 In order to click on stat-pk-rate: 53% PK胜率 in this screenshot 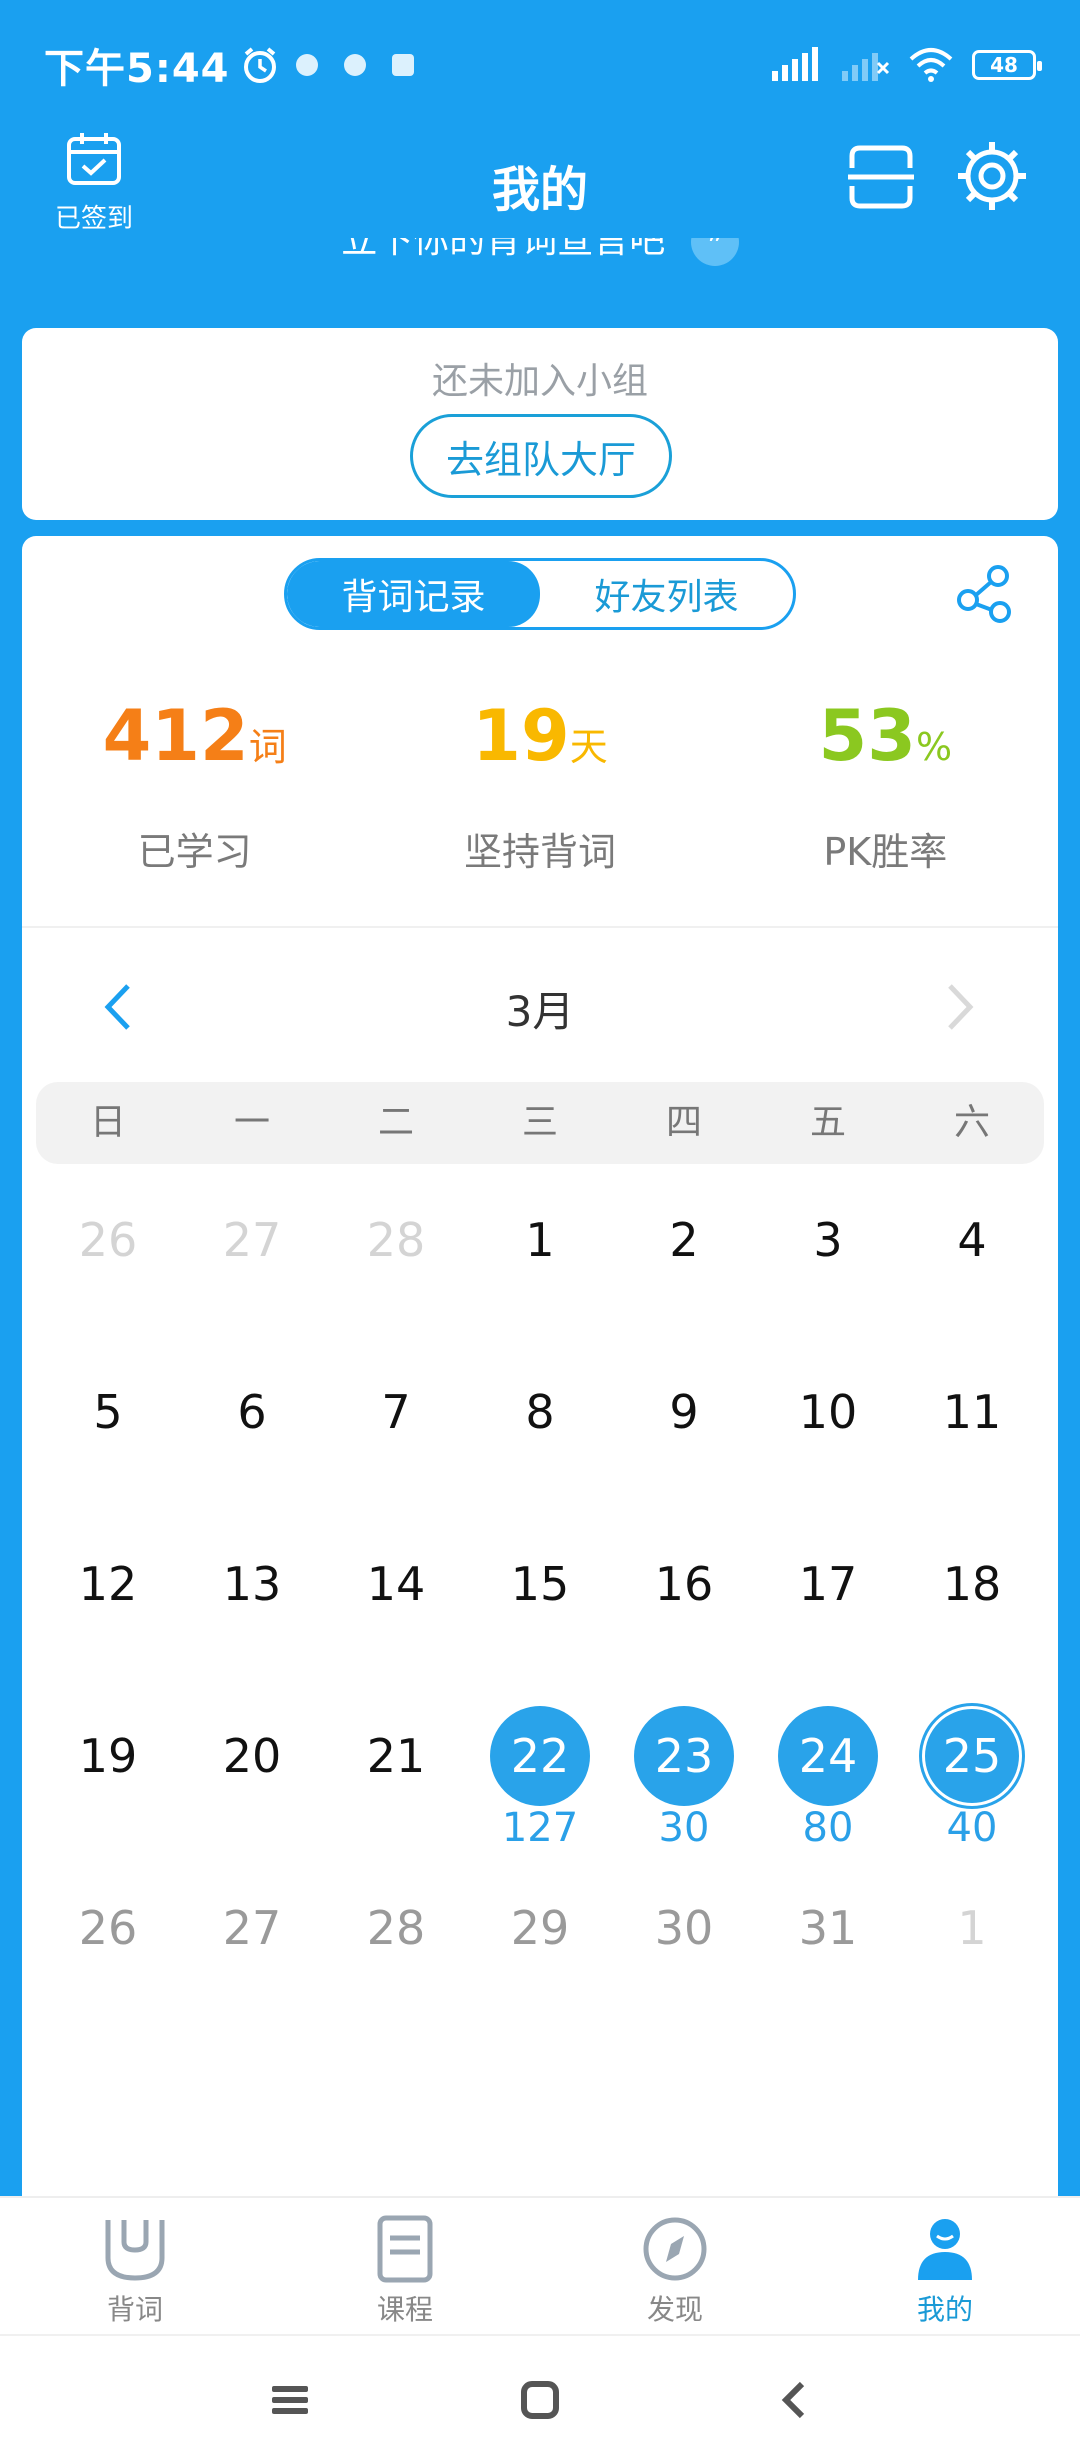, I will do `click(885, 786)`.